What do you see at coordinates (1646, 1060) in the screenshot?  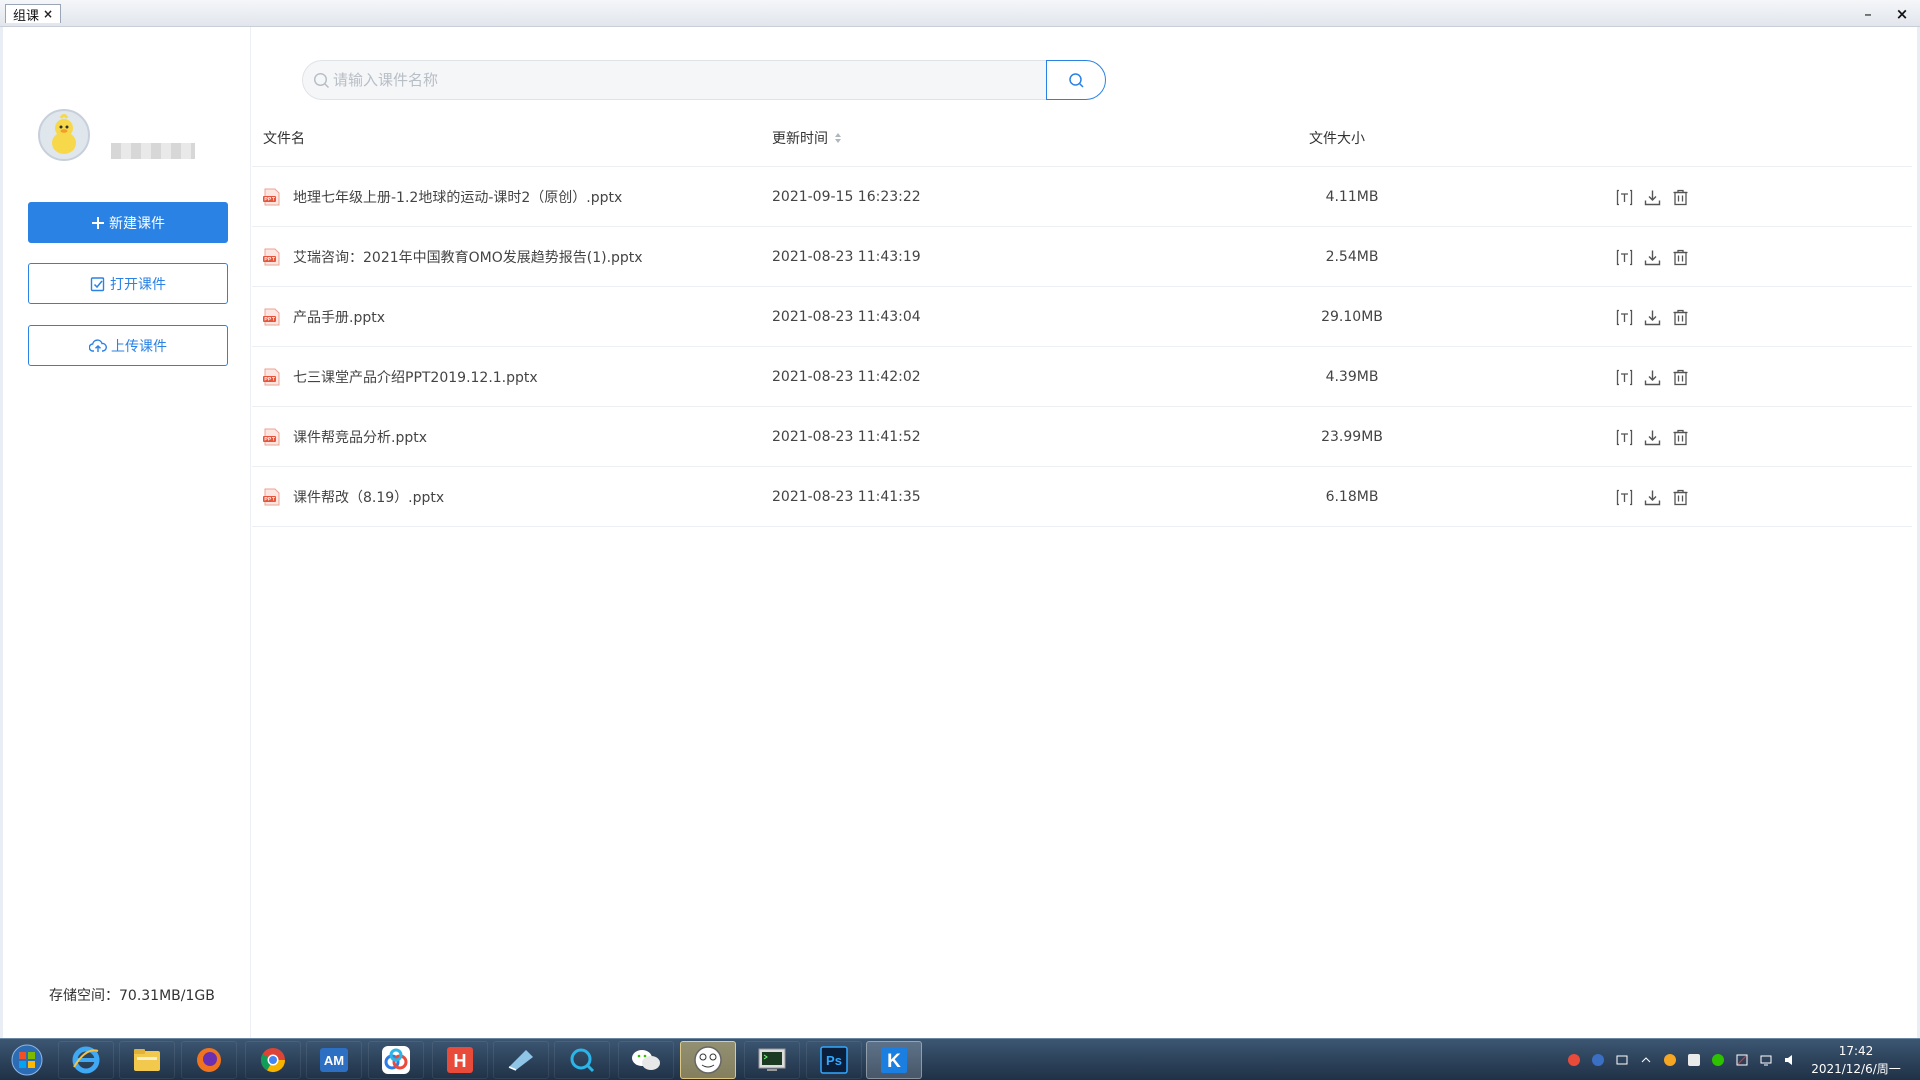 I see `tray-expand-icon` at bounding box center [1646, 1060].